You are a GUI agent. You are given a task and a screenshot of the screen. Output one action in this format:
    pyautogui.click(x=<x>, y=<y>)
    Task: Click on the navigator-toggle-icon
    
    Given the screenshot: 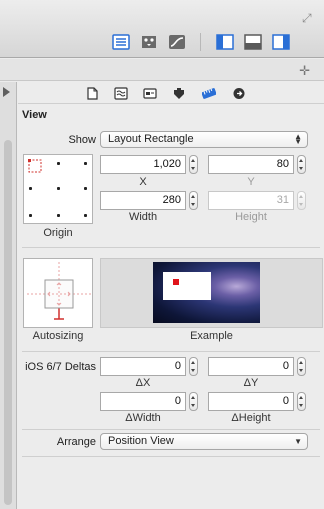 What is the action you would take?
    pyautogui.click(x=225, y=42)
    